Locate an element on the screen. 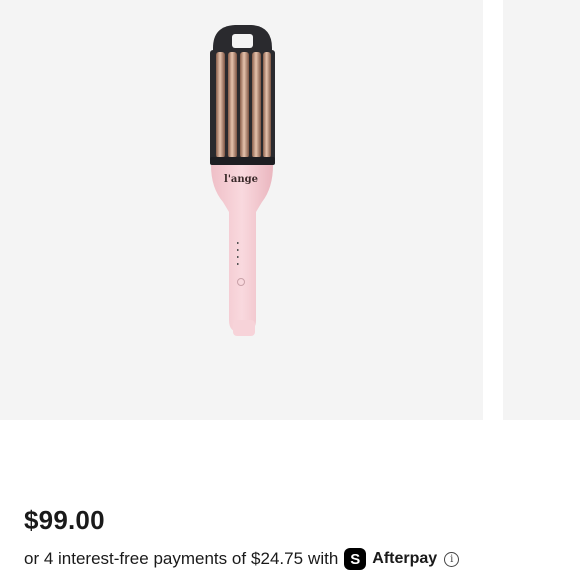  afterpay-logo-icon: S is located at coordinates (355, 559).